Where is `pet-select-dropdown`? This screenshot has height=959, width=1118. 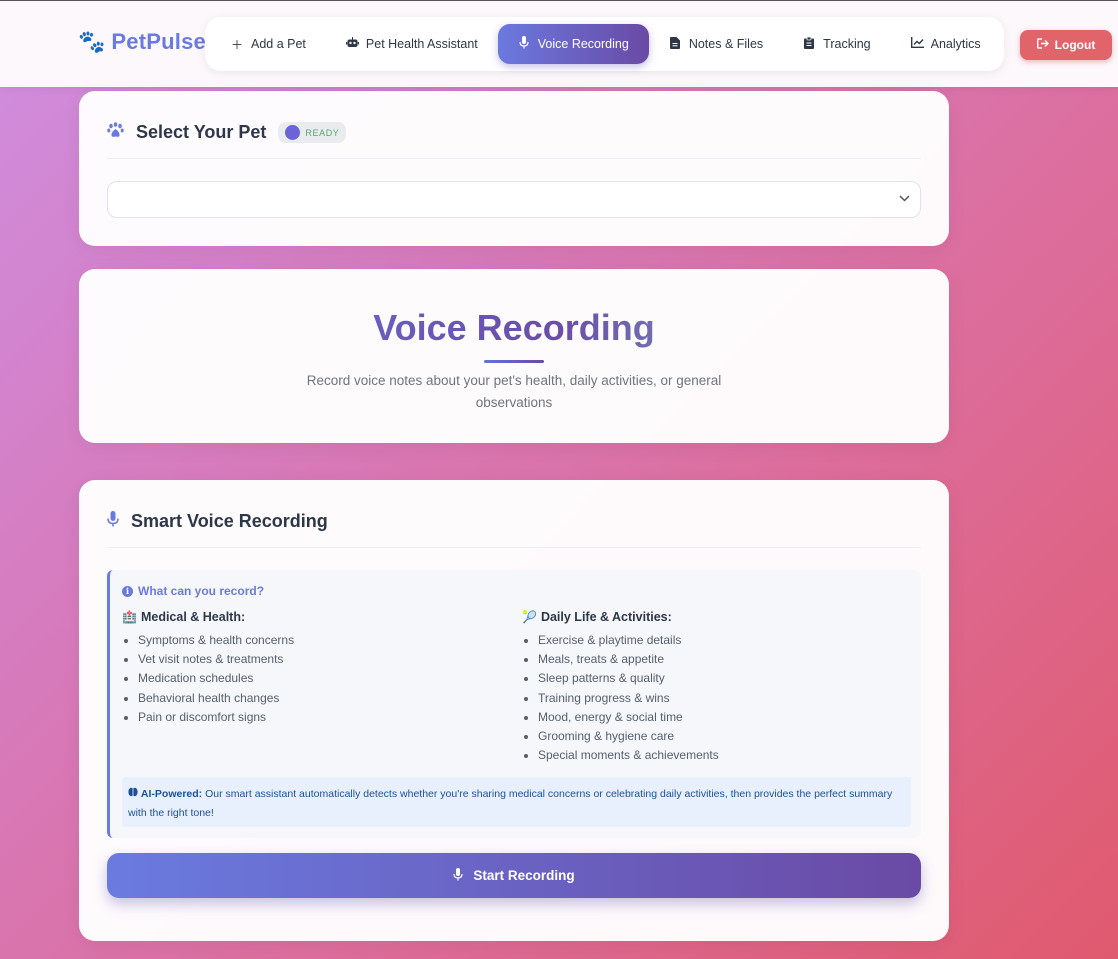 pet-select-dropdown is located at coordinates (514, 199).